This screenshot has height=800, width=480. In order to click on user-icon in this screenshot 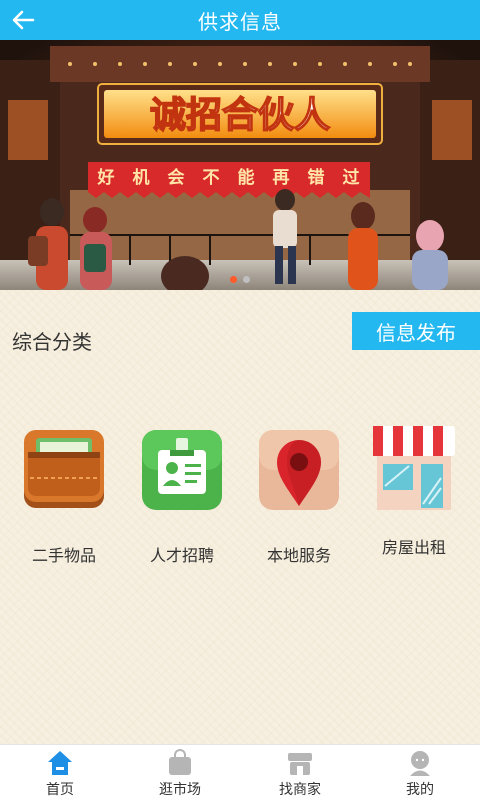, I will do `click(420, 763)`.